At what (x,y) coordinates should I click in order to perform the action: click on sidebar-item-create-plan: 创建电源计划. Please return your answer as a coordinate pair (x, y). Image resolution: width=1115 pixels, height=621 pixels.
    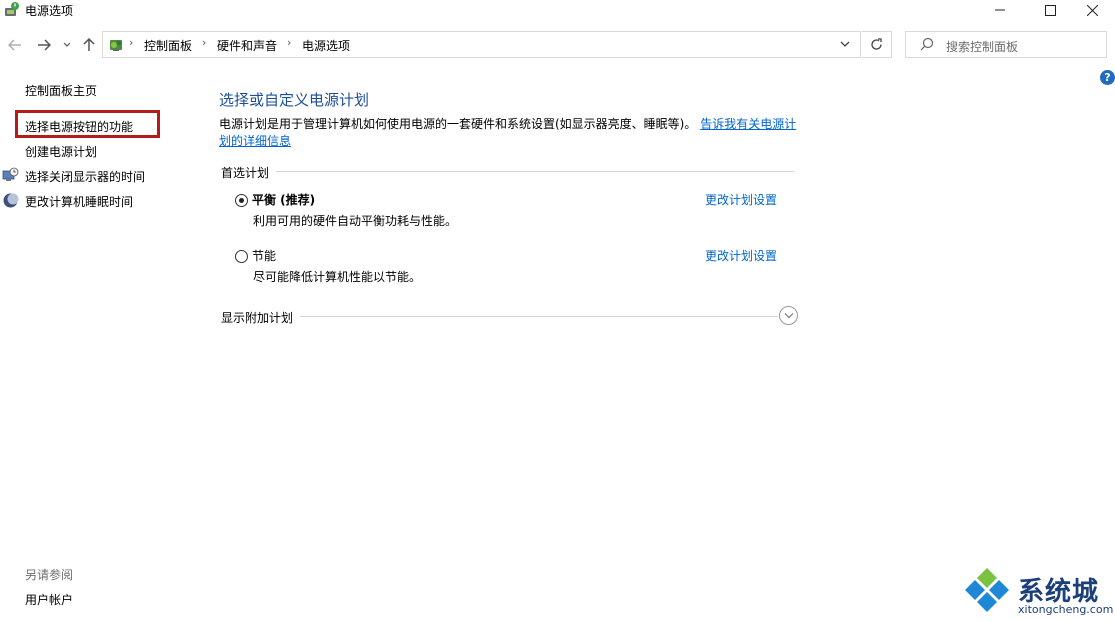
    Looking at the image, I should click on (61, 151).